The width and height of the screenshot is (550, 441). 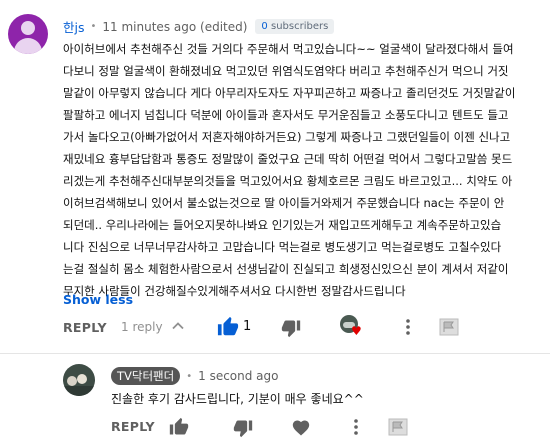 What do you see at coordinates (271, 427) in the screenshot?
I see `reply-actions: REPLY` at bounding box center [271, 427].